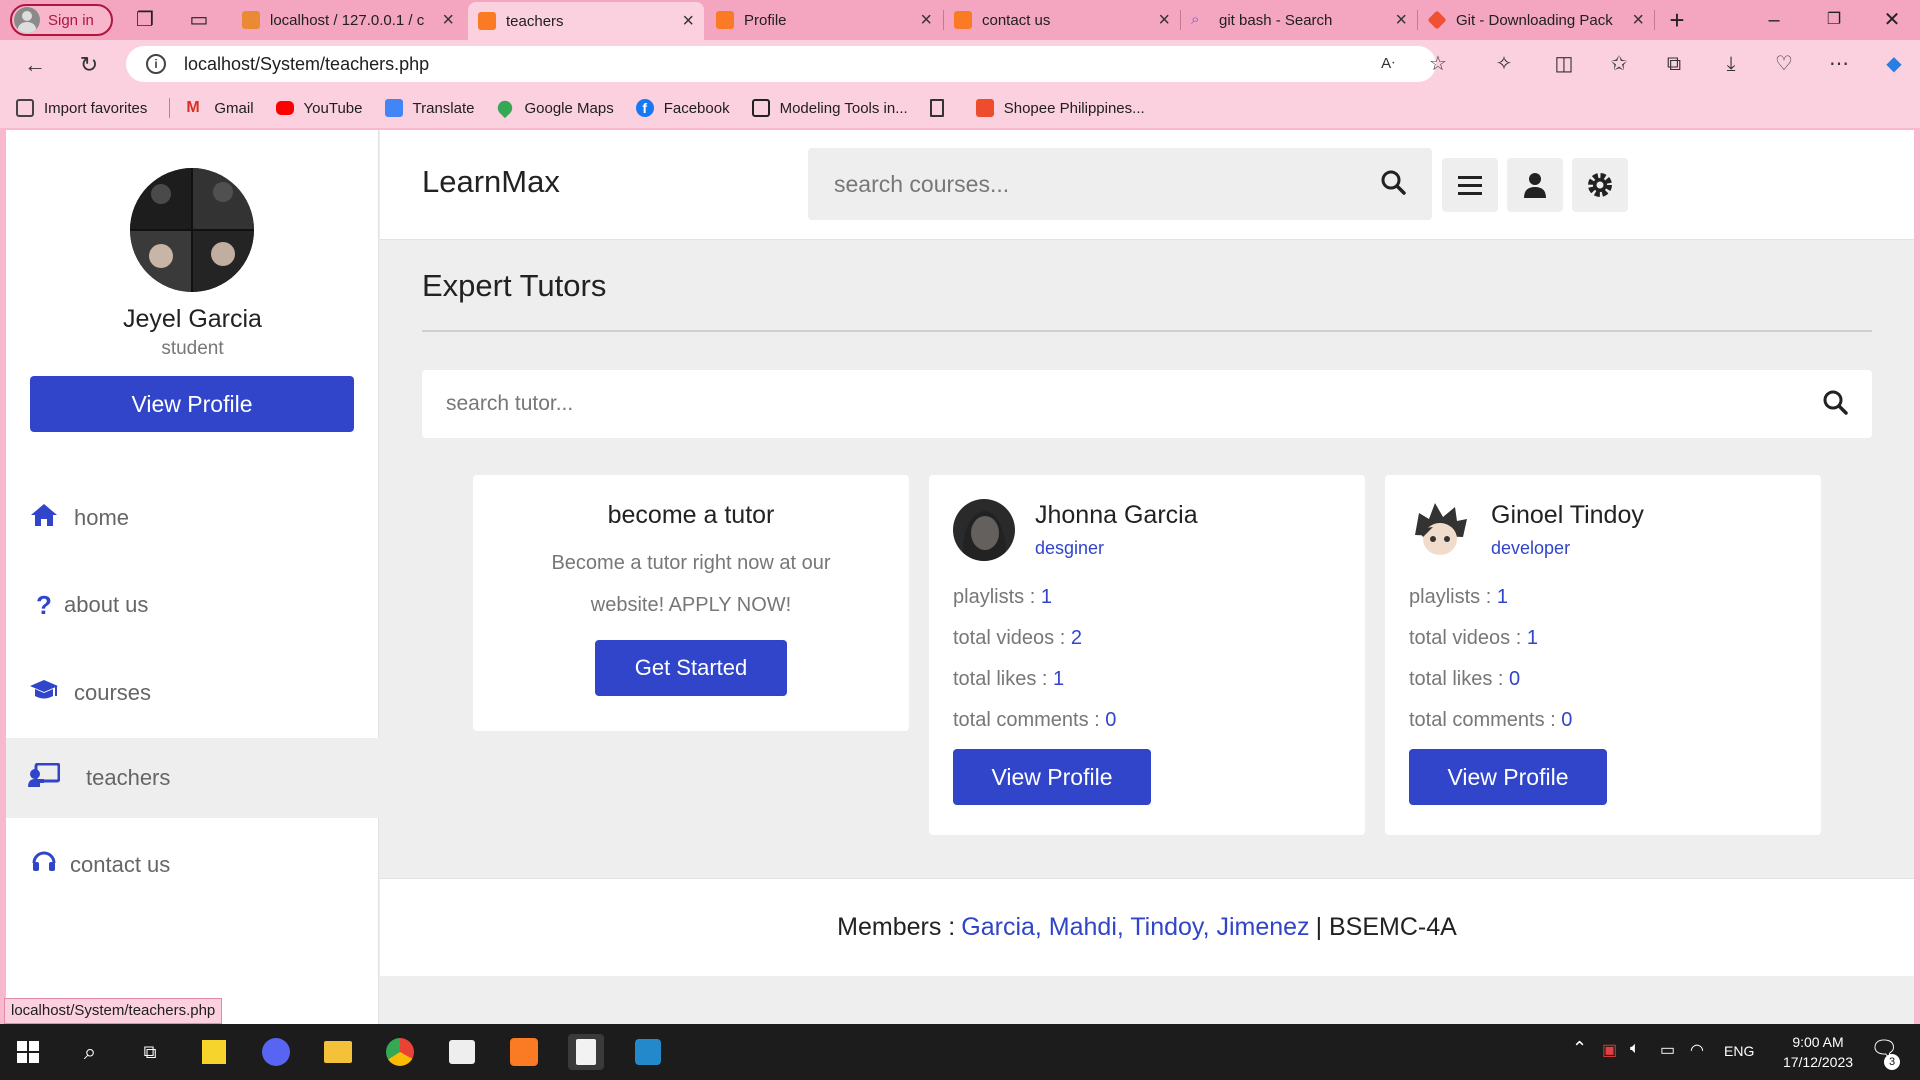 The height and width of the screenshot is (1080, 1920). What do you see at coordinates (81, 108) in the screenshot?
I see `bookmark-import-favorites: Import favorites` at bounding box center [81, 108].